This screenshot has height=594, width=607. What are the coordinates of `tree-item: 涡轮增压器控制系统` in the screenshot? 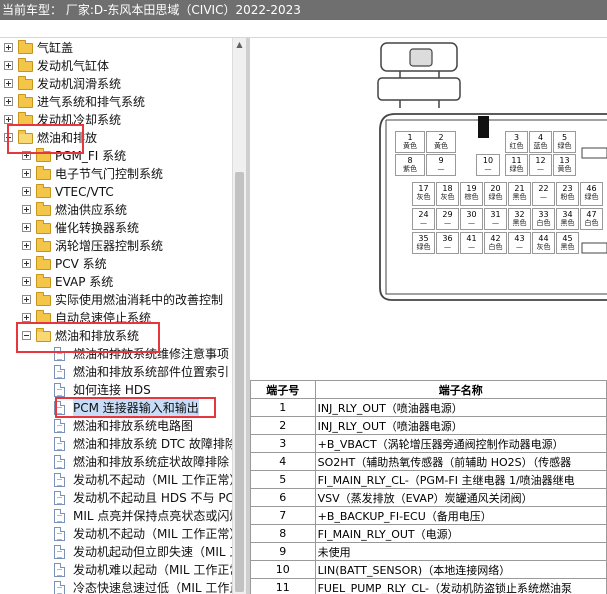 It's located at (116, 246).